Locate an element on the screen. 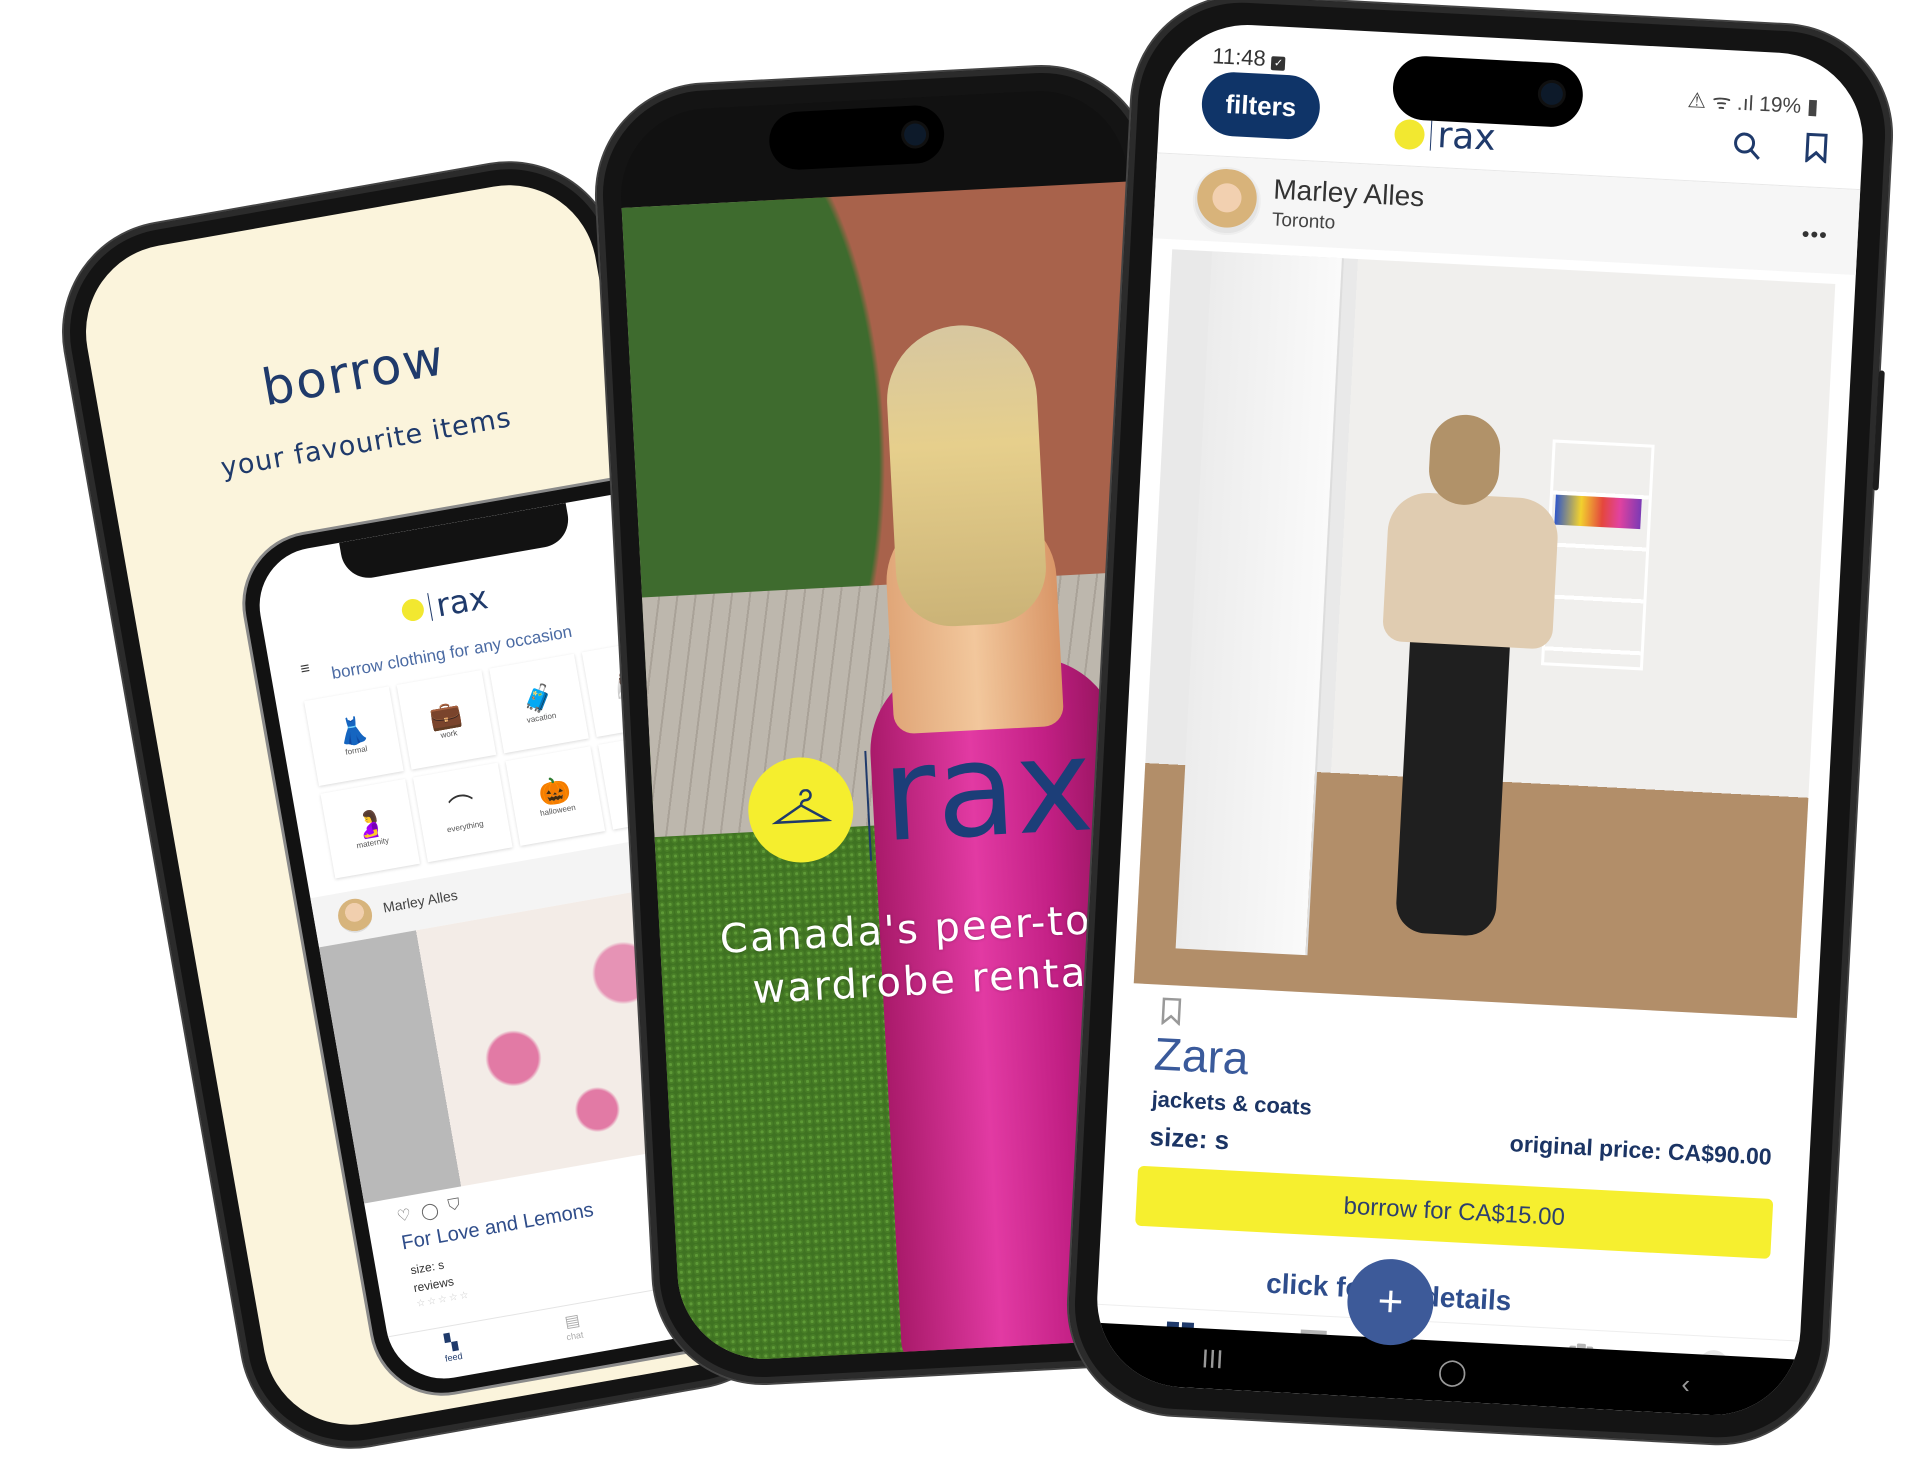 Image resolution: width=1920 pixels, height=1464 pixels. more-options-icon: ••• is located at coordinates (1814, 234).